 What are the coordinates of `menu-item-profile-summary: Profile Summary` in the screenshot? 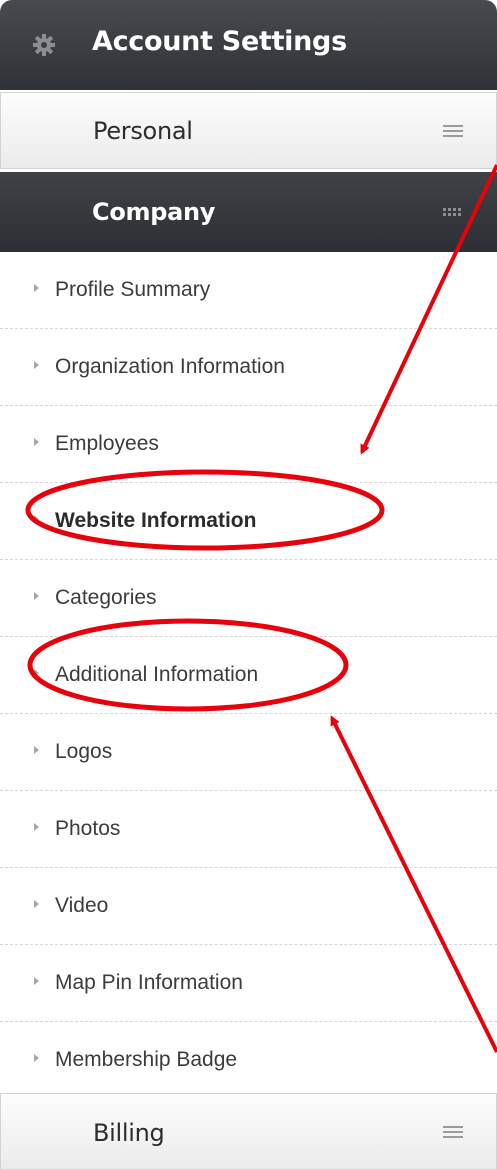 It's located at (248, 290).